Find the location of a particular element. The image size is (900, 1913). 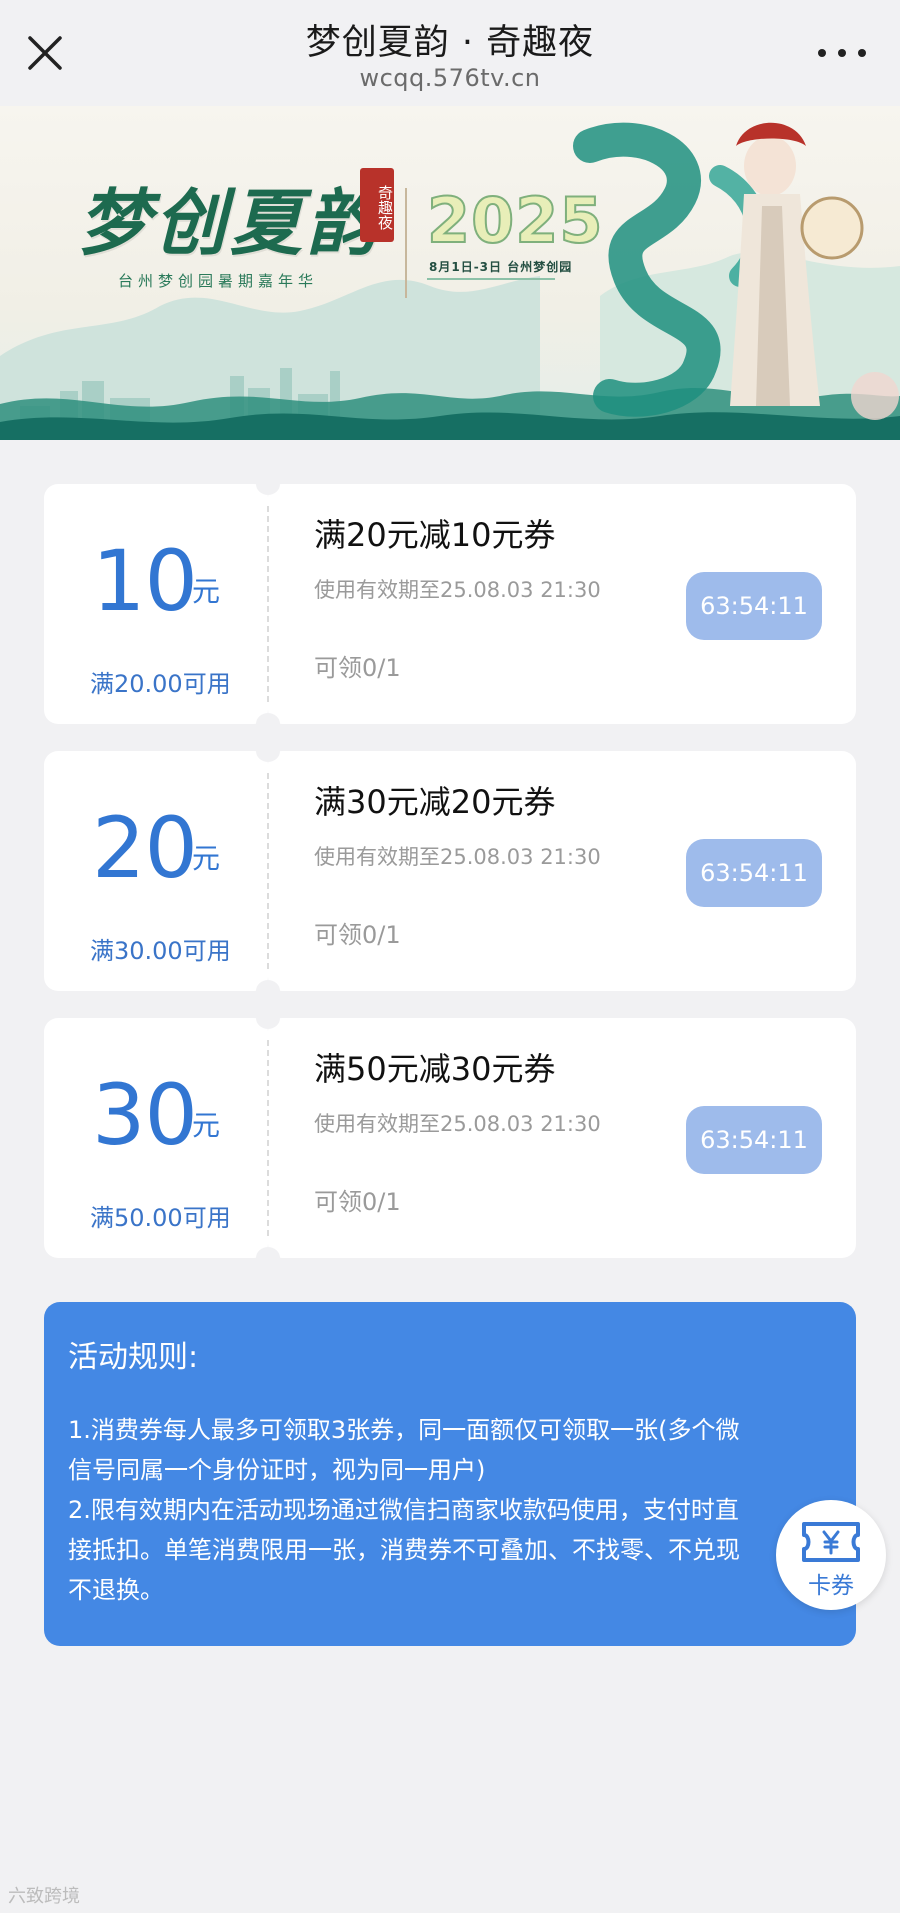

card-voucher-label: 卡券 is located at coordinates (831, 1586).